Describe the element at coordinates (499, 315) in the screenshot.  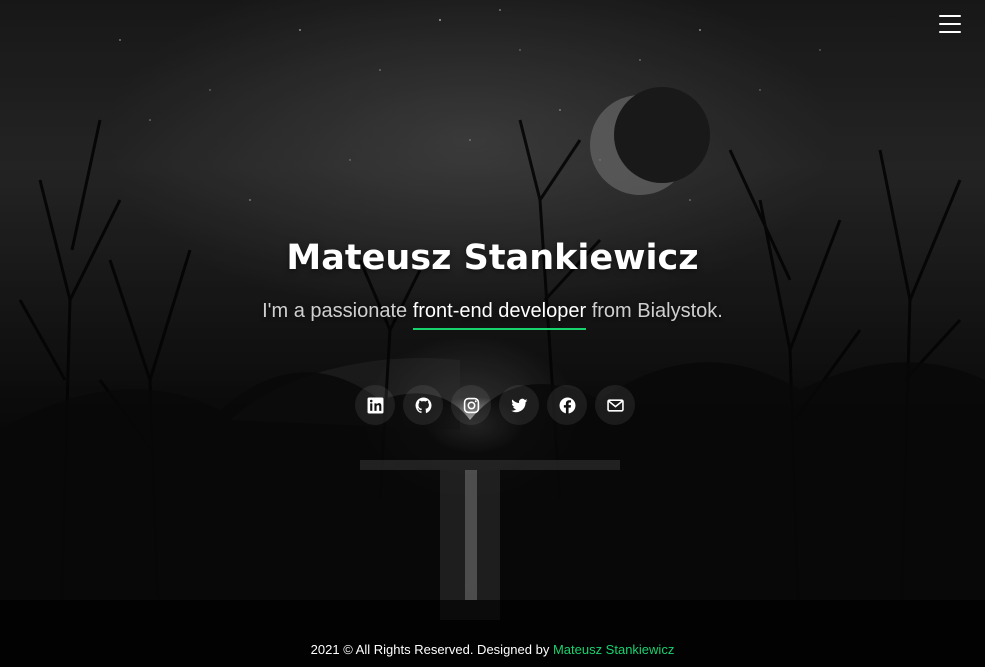
I see `typed-role: front-end developer` at that location.